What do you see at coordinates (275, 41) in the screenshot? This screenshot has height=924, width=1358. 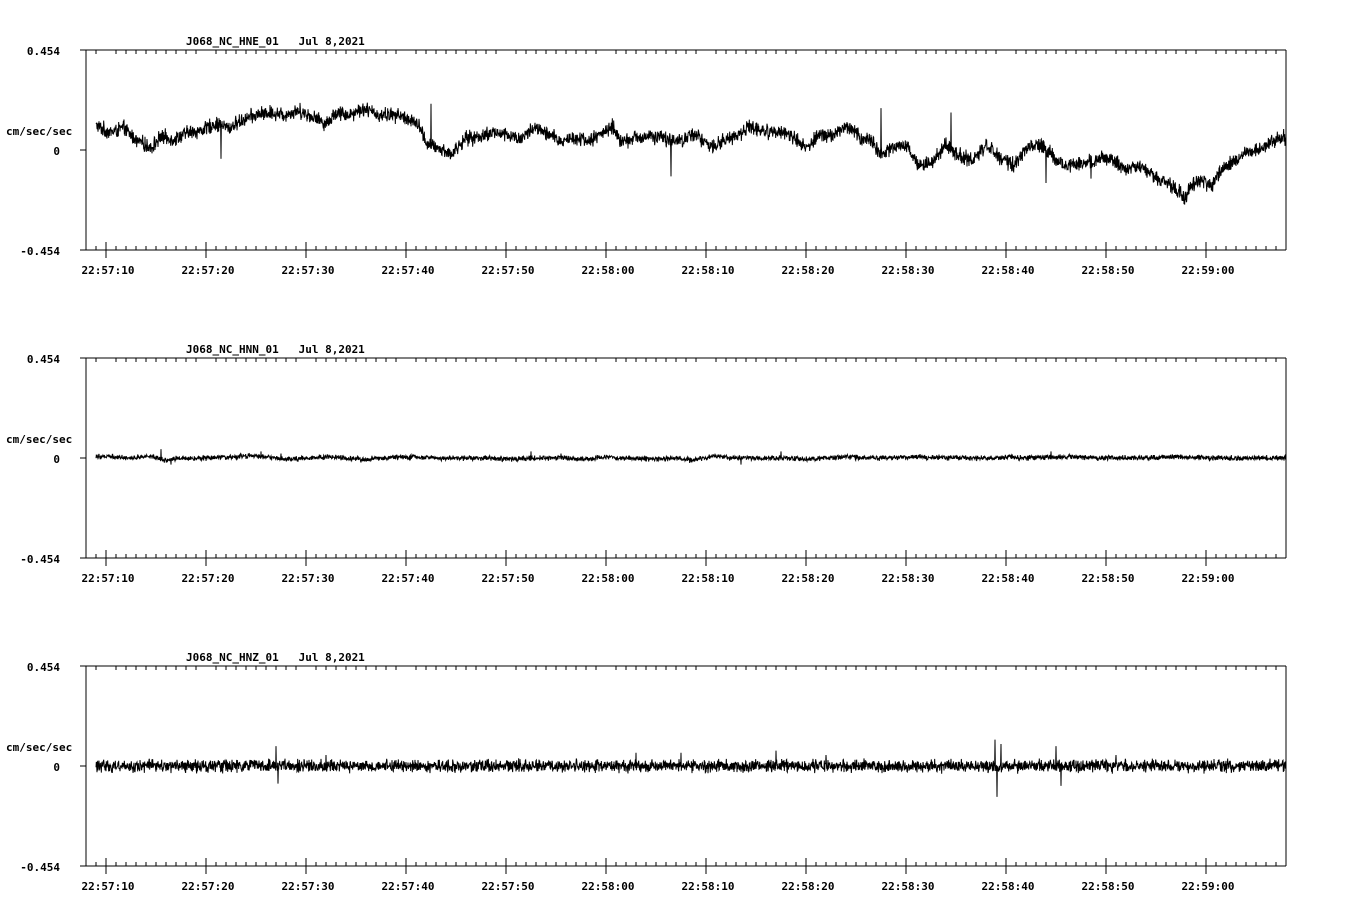 I see `chart-title: J068_NC_HNE_01 Jul 8,2021` at bounding box center [275, 41].